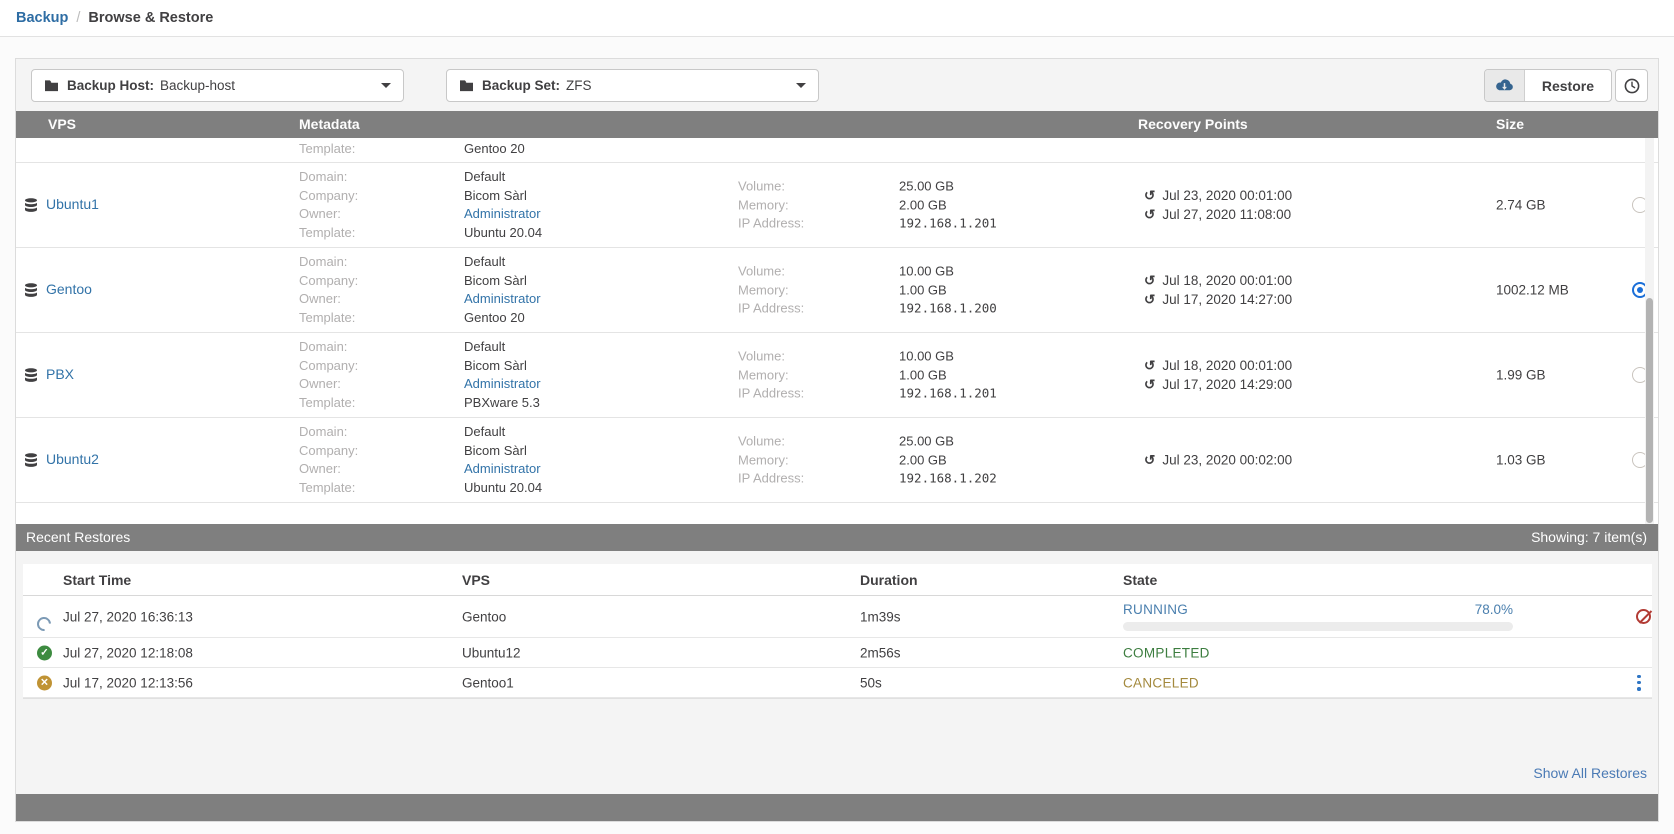 This screenshot has height=834, width=1674. I want to click on show-all-restores-link: Show All Restores, so click(1590, 773).